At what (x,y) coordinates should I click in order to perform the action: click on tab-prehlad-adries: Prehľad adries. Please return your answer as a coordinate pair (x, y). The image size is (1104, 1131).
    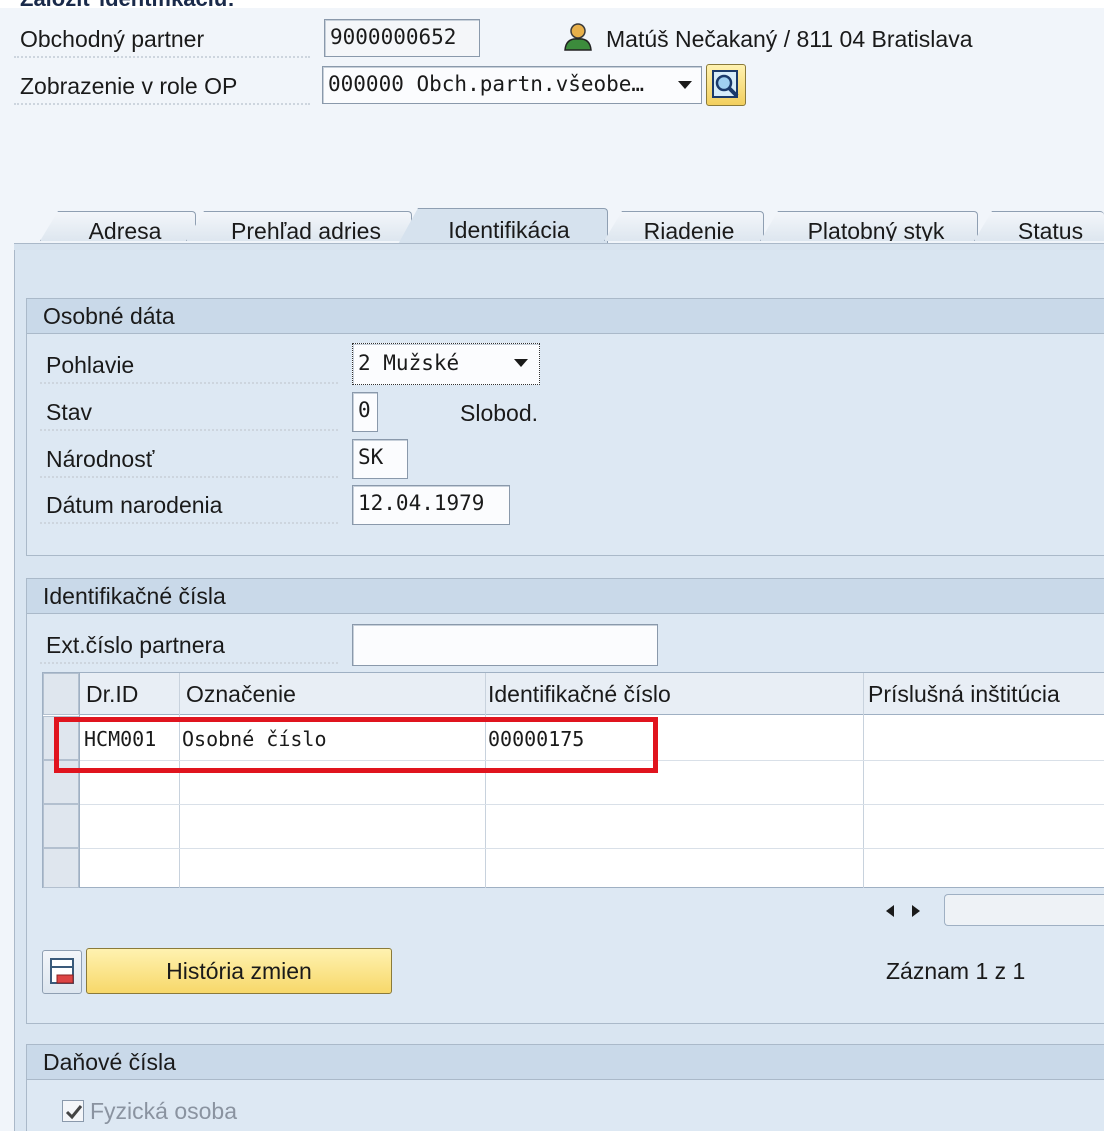
    Looking at the image, I should click on (299, 226).